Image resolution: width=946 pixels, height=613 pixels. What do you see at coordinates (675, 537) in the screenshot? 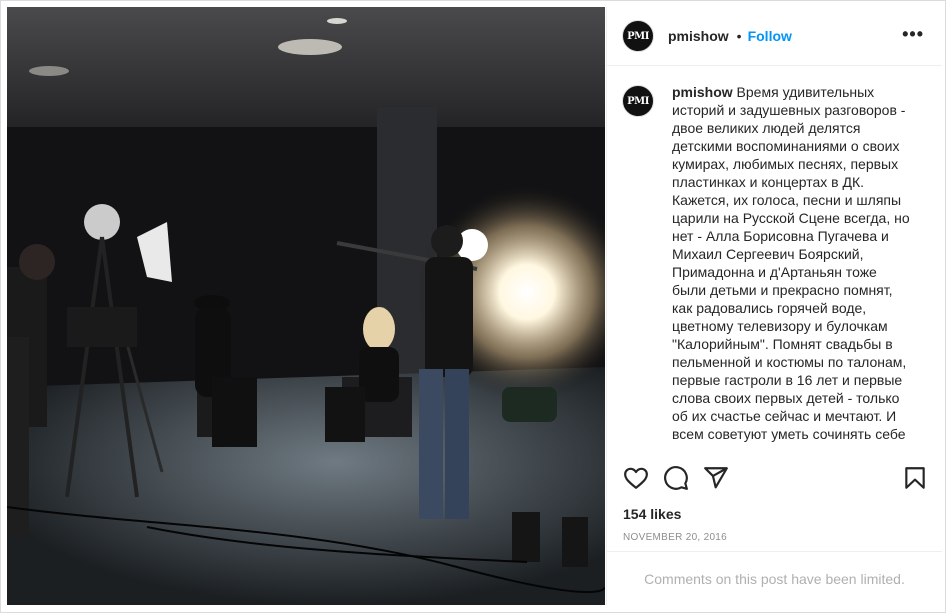
I see `post-date: NOVEMBER 20, 2016` at bounding box center [675, 537].